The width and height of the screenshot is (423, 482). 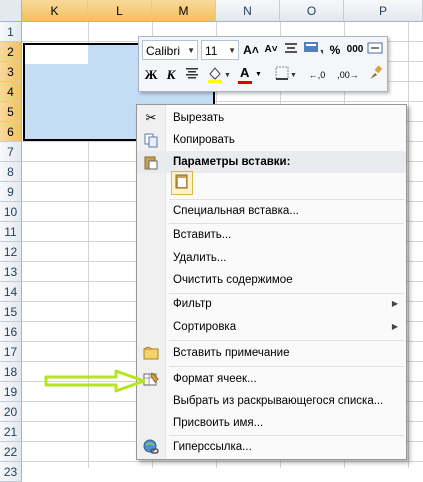 What do you see at coordinates (11, 192) in the screenshot?
I see `row-header-9: 9` at bounding box center [11, 192].